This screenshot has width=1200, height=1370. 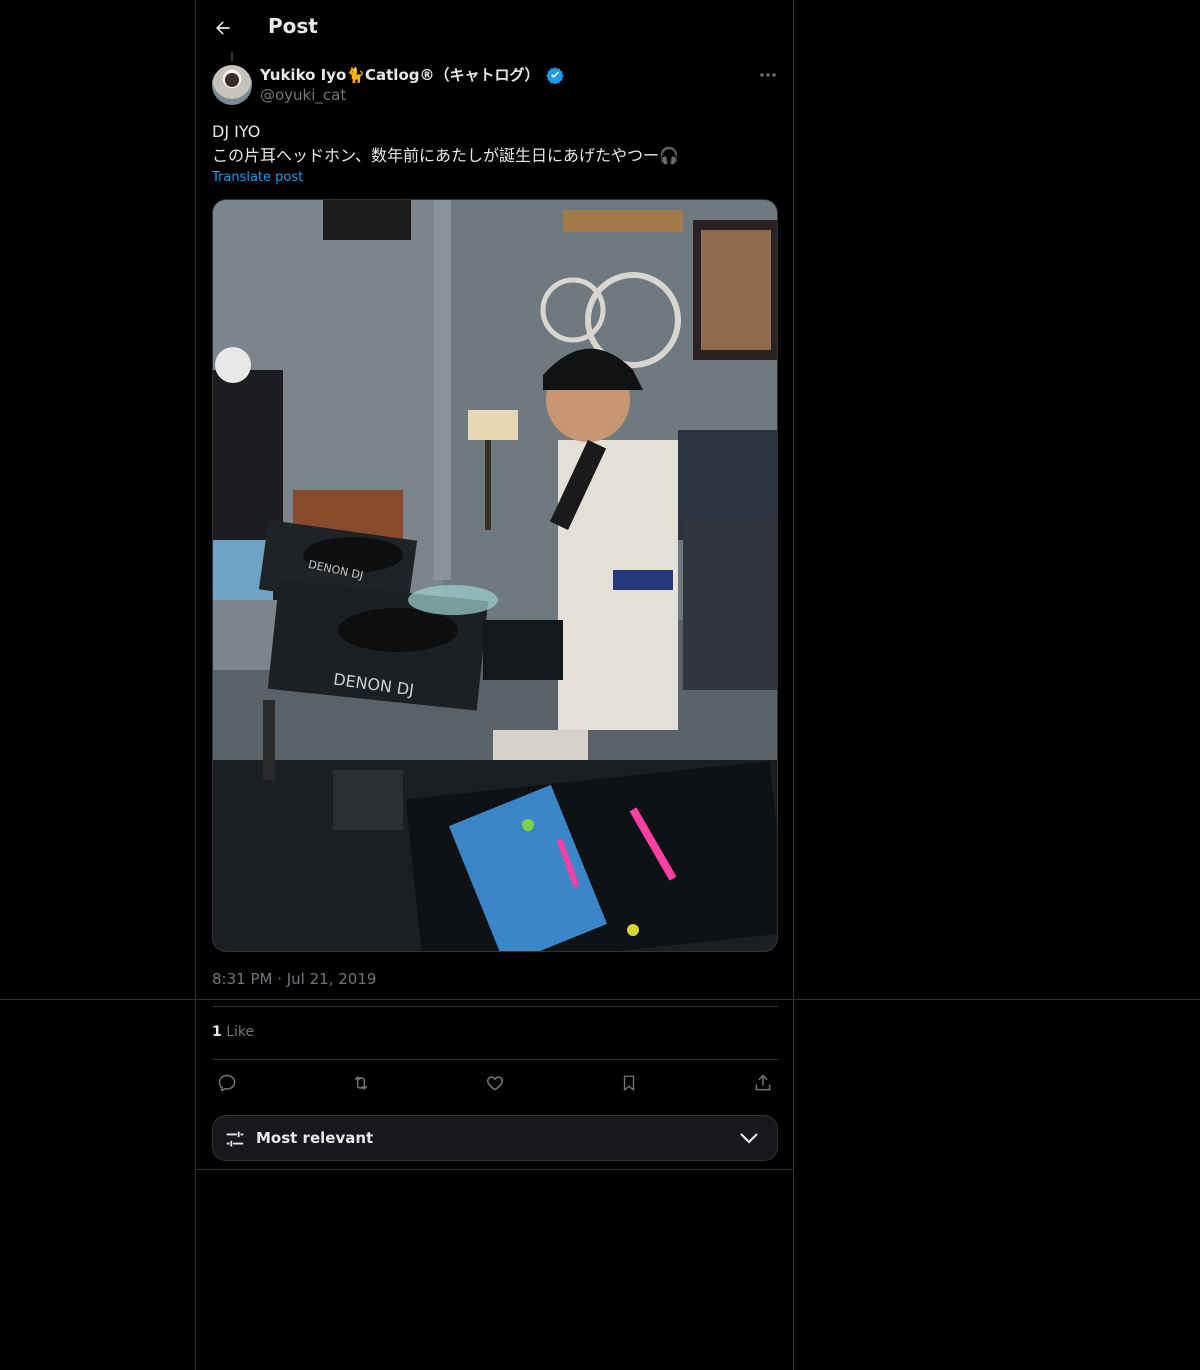 What do you see at coordinates (240, 1032) in the screenshot?
I see `likes-label: Like` at bounding box center [240, 1032].